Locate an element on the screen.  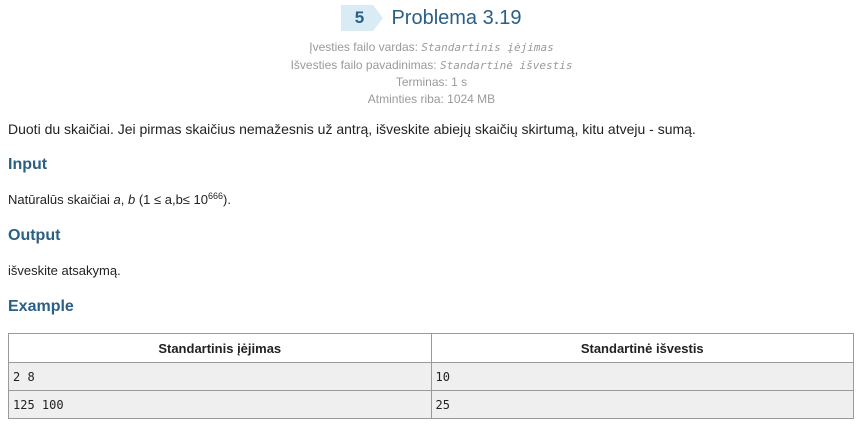
problem-title: Problema 3.19 is located at coordinates (456, 18).